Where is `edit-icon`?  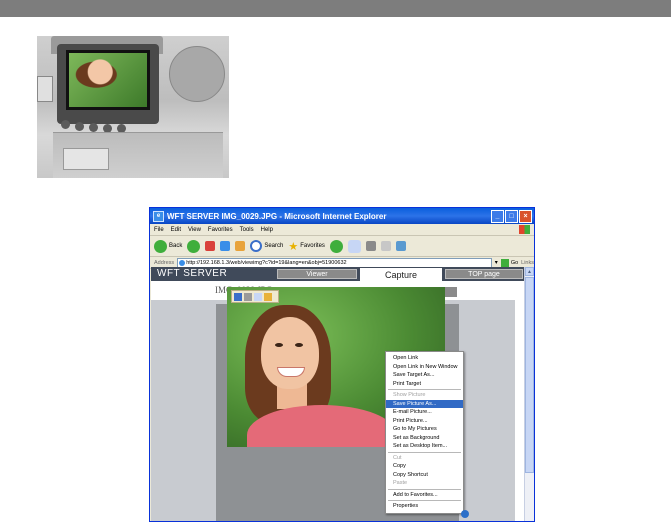 edit-icon is located at coordinates (385, 246).